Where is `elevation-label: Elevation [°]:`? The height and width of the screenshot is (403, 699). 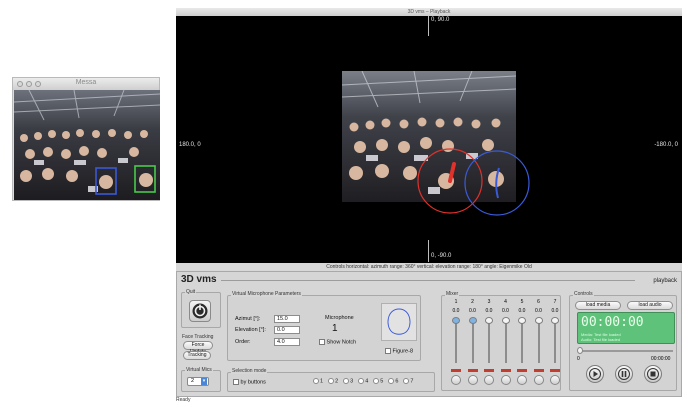
elevation-label: Elevation [°]: is located at coordinates (250, 330).